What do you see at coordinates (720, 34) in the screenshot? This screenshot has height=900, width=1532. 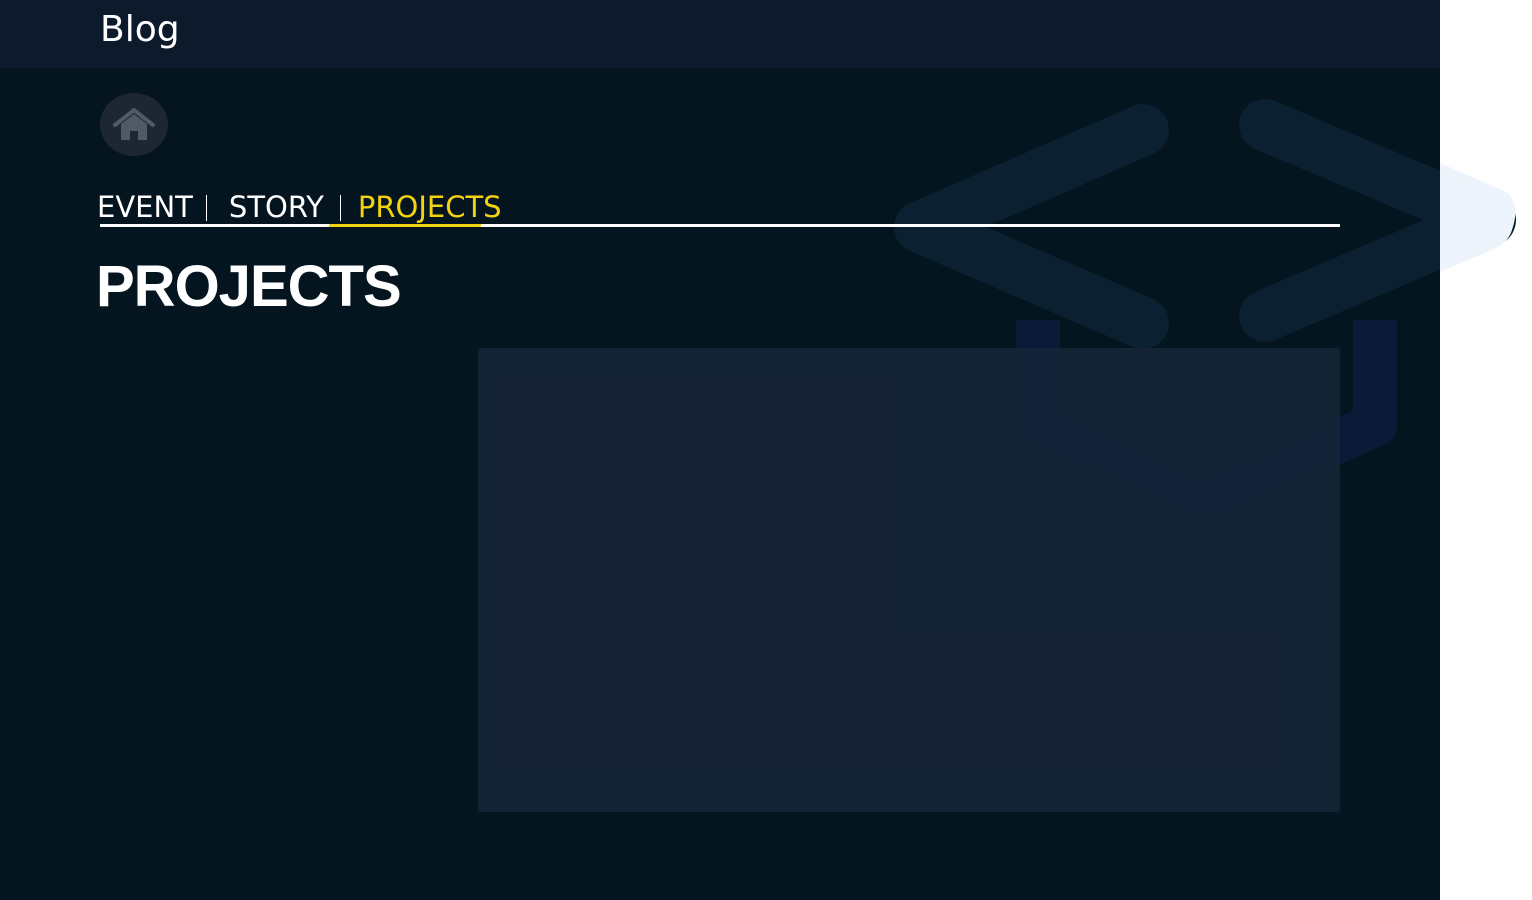 I see `top-bar: Blog` at bounding box center [720, 34].